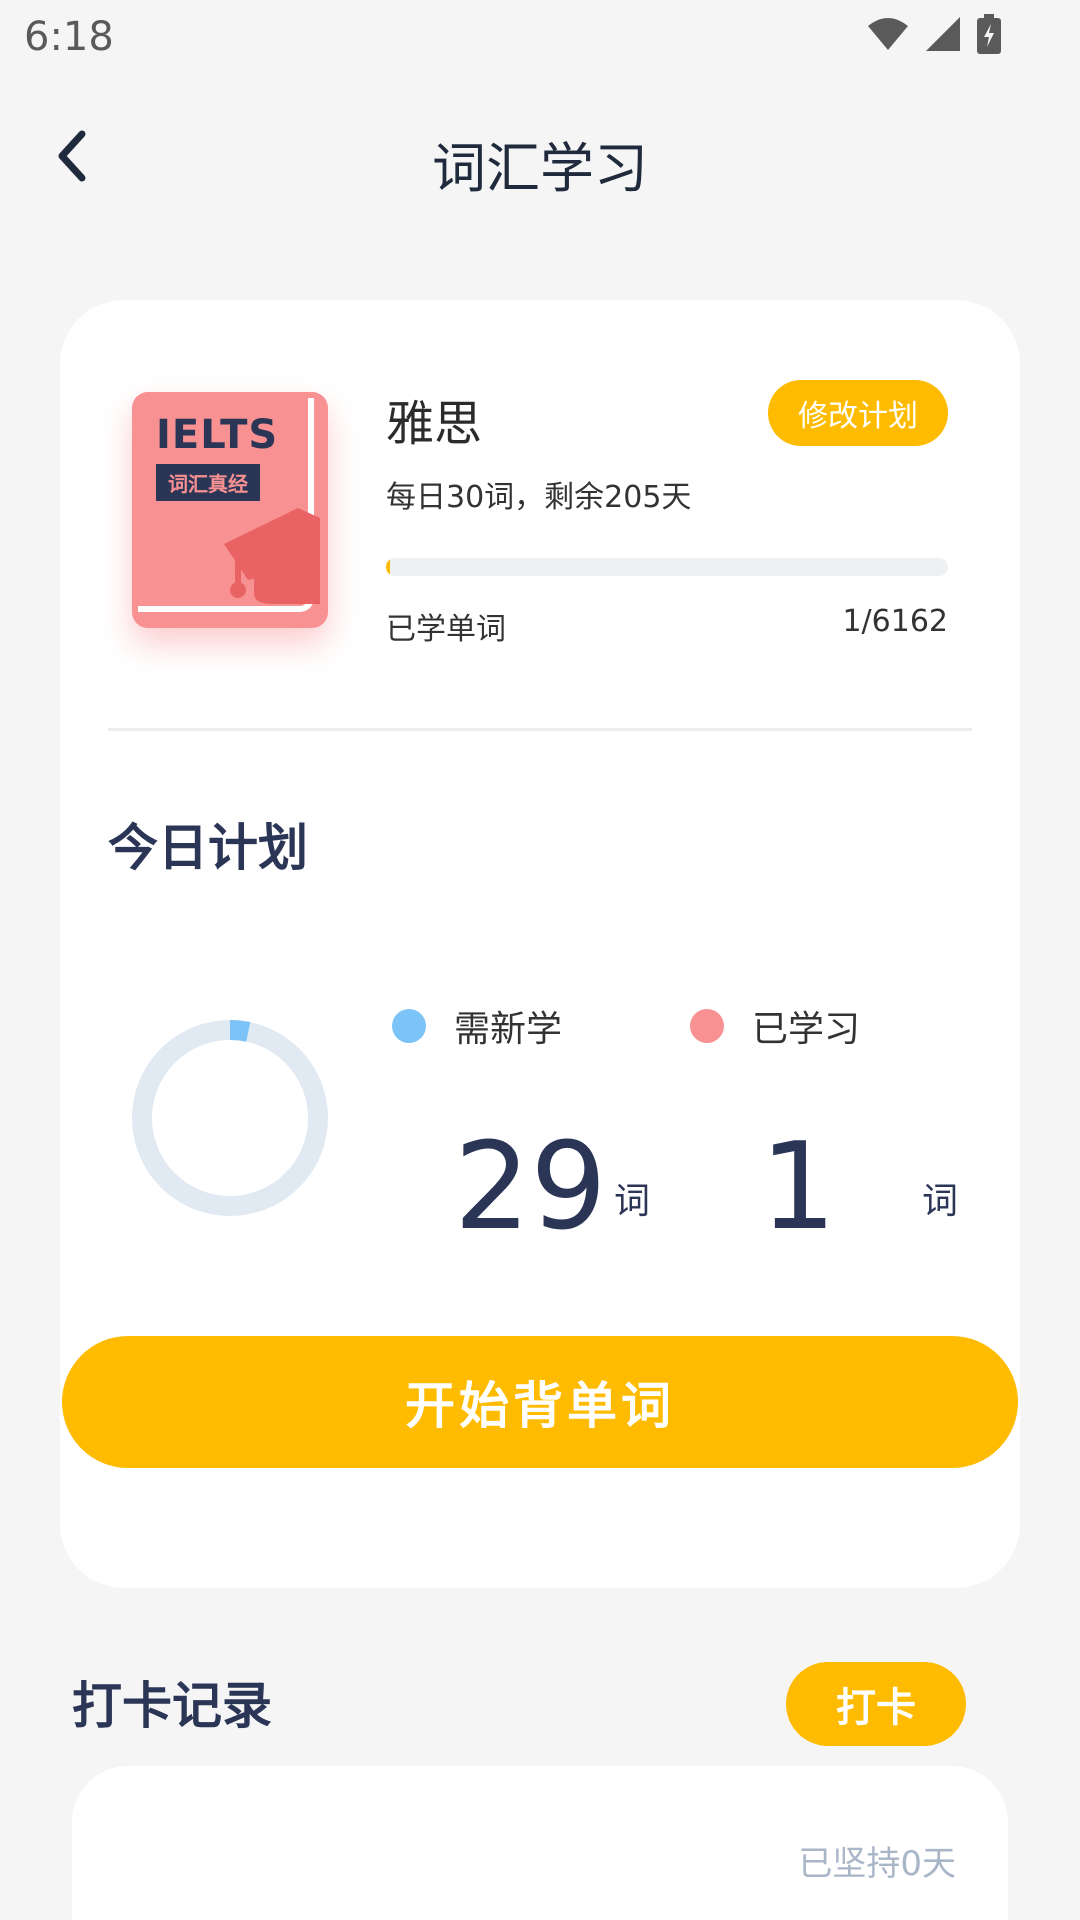 The height and width of the screenshot is (1920, 1080). What do you see at coordinates (798, 1187) in the screenshot?
I see `learned-today-count: 1` at bounding box center [798, 1187].